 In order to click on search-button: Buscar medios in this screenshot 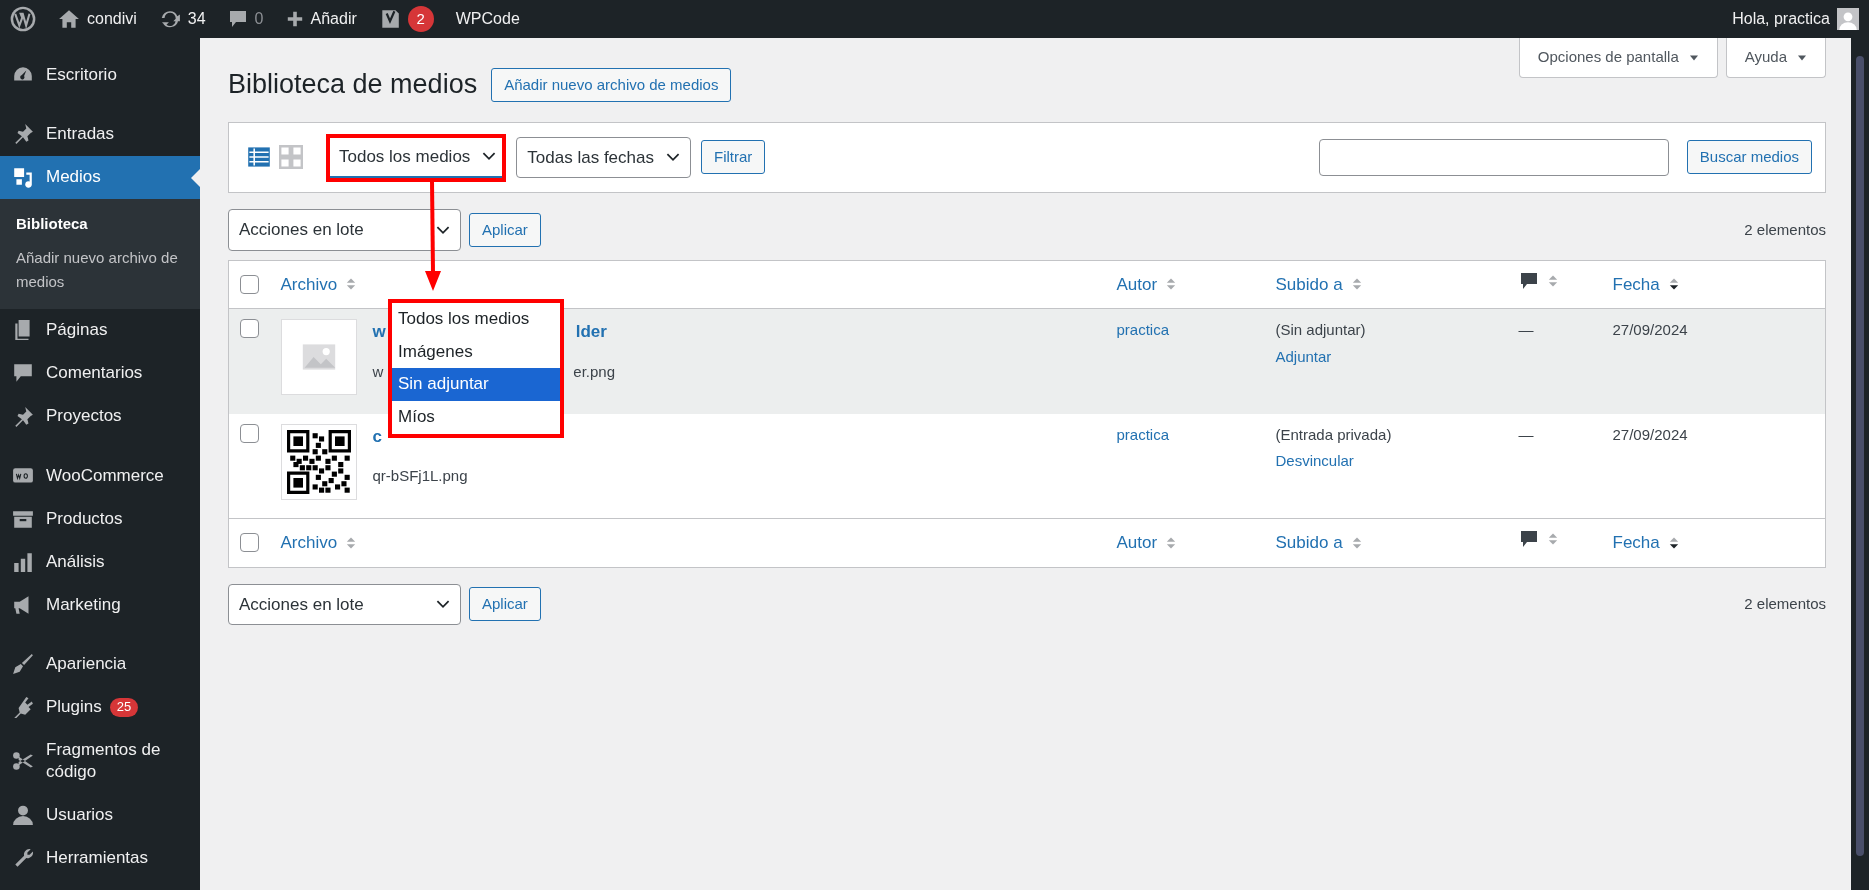, I will do `click(1749, 157)`.